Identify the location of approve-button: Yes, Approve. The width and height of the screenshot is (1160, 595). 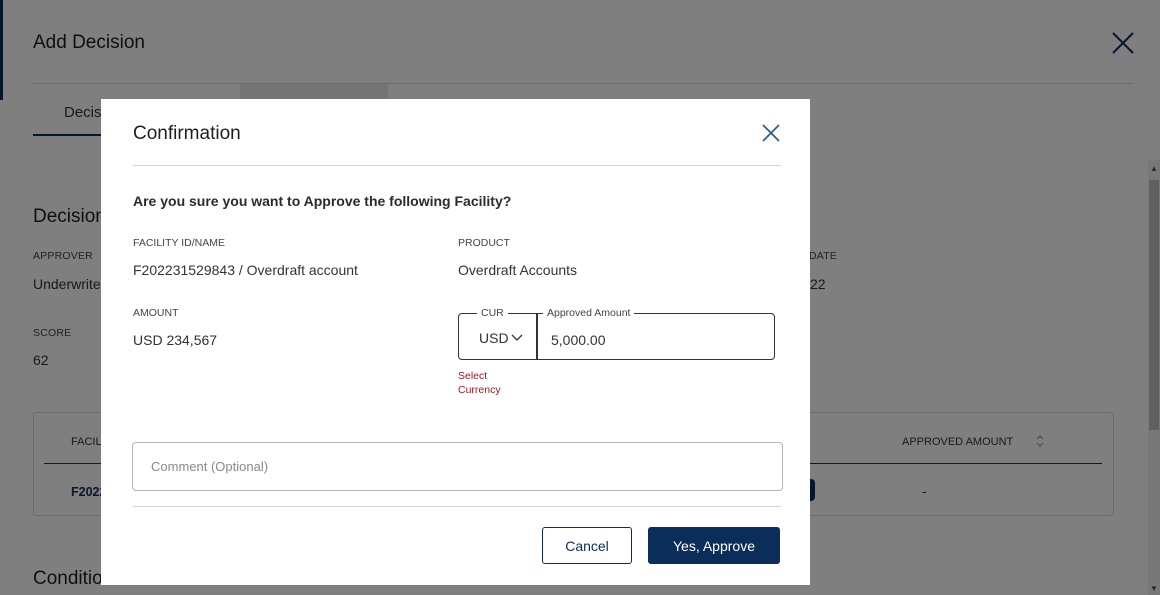
(714, 545).